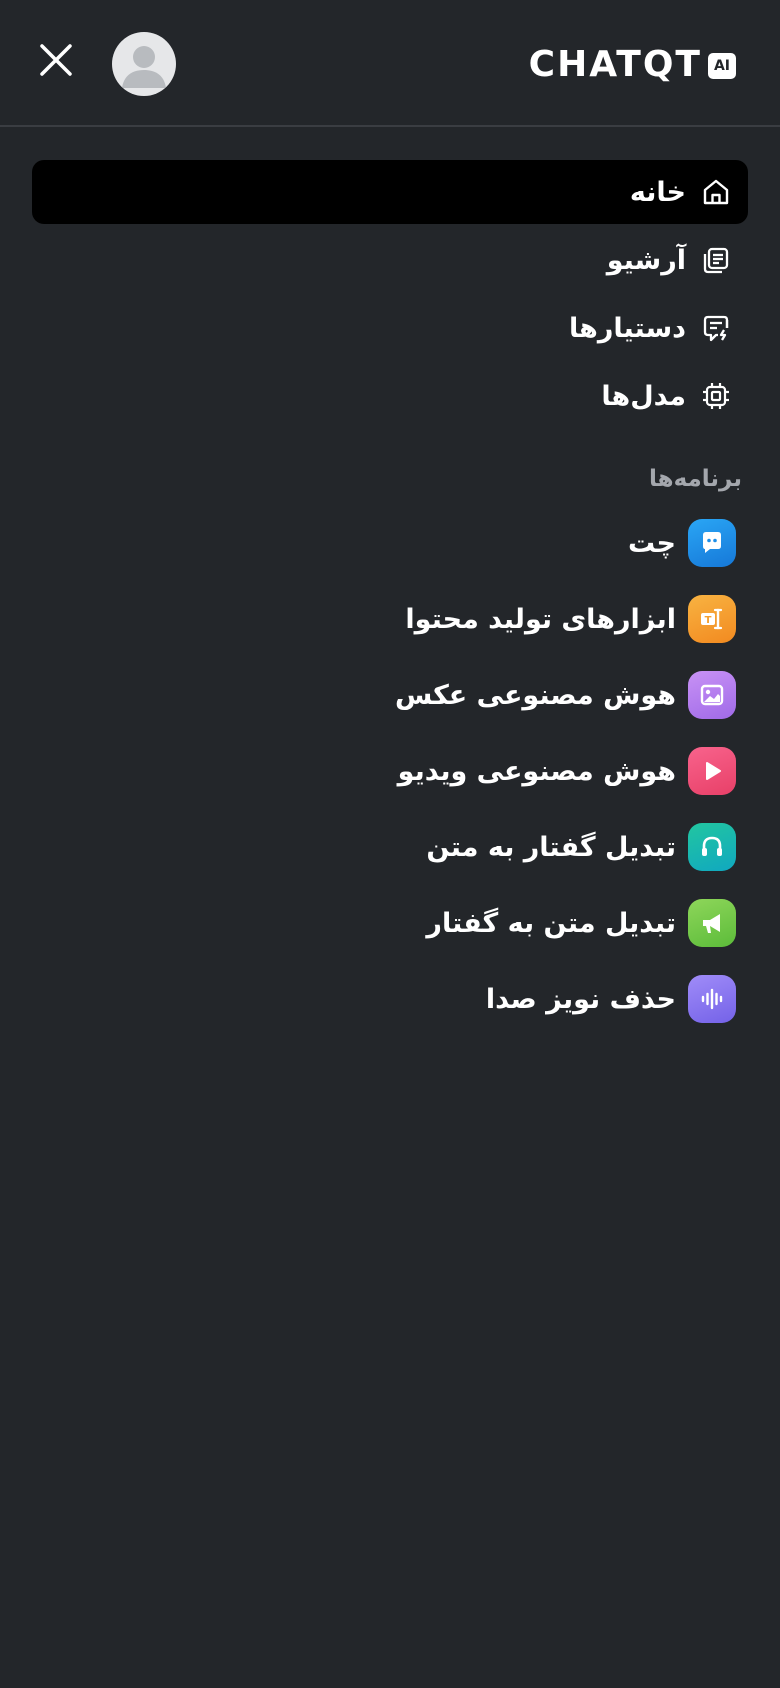 The width and height of the screenshot is (780, 1688). I want to click on app-item-content-tools: T ابزارهای تولید محتوا, so click(390, 619).